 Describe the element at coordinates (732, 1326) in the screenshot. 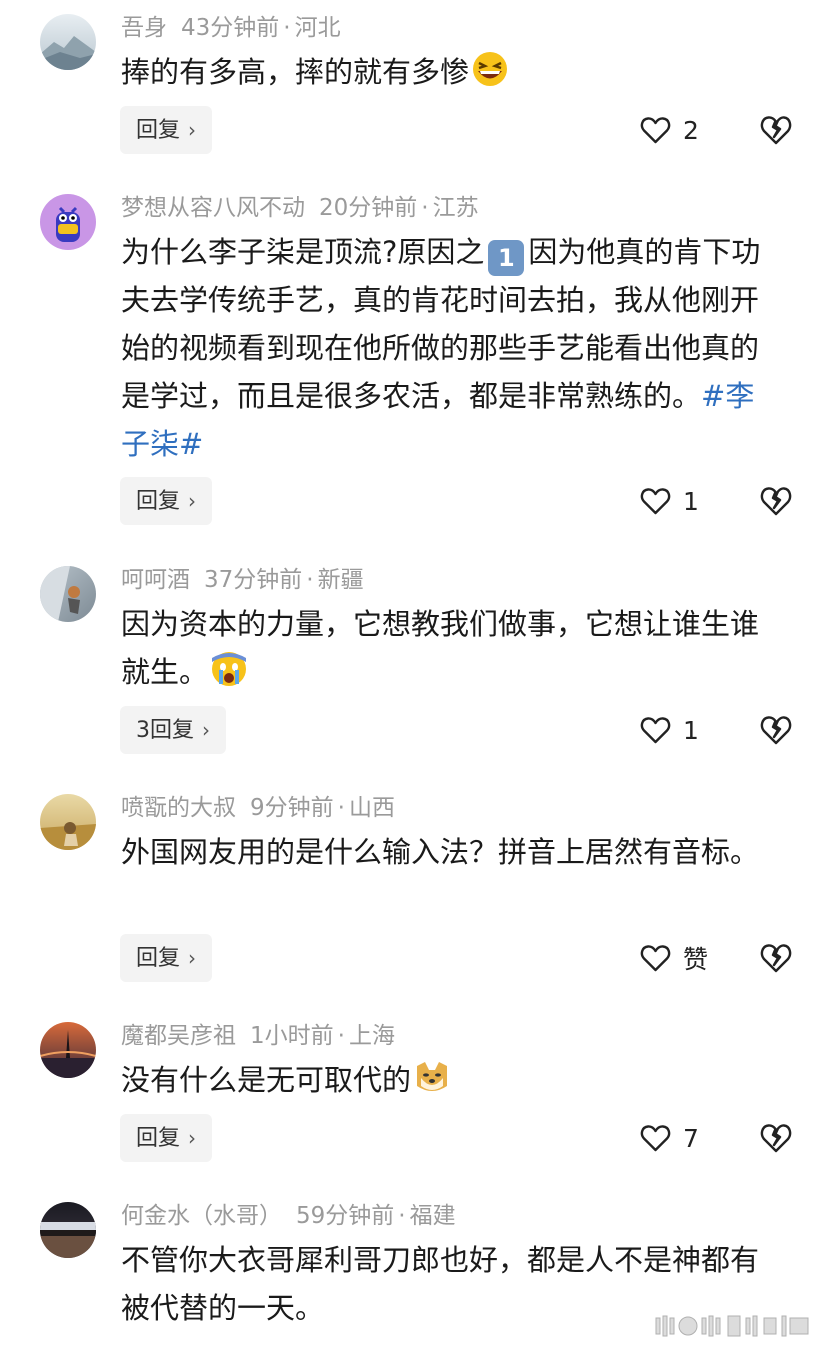

I see `watermark-logo` at that location.